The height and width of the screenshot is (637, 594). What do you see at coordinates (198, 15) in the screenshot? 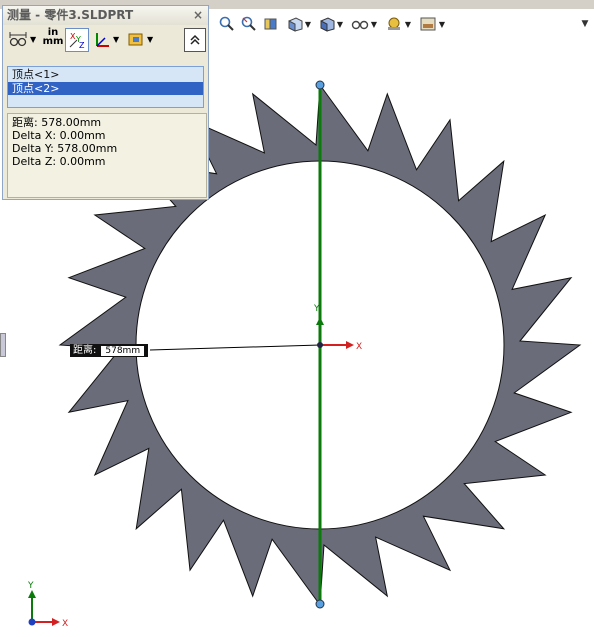
I see `close-icon: ×` at bounding box center [198, 15].